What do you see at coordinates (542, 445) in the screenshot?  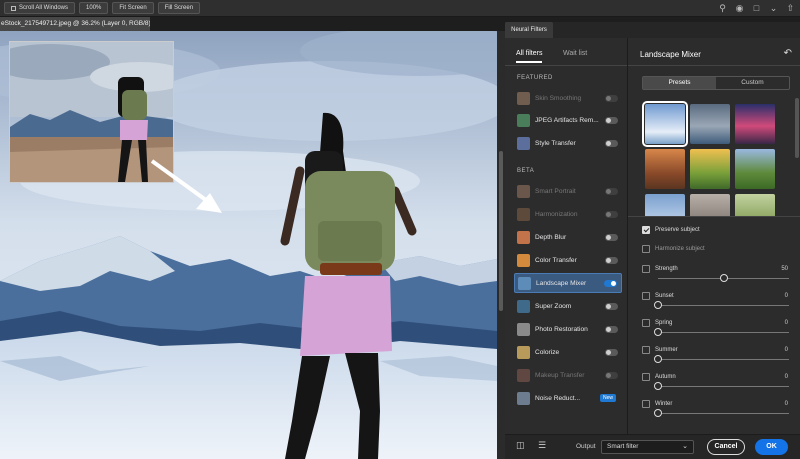 I see `layers-icon: ☰` at bounding box center [542, 445].